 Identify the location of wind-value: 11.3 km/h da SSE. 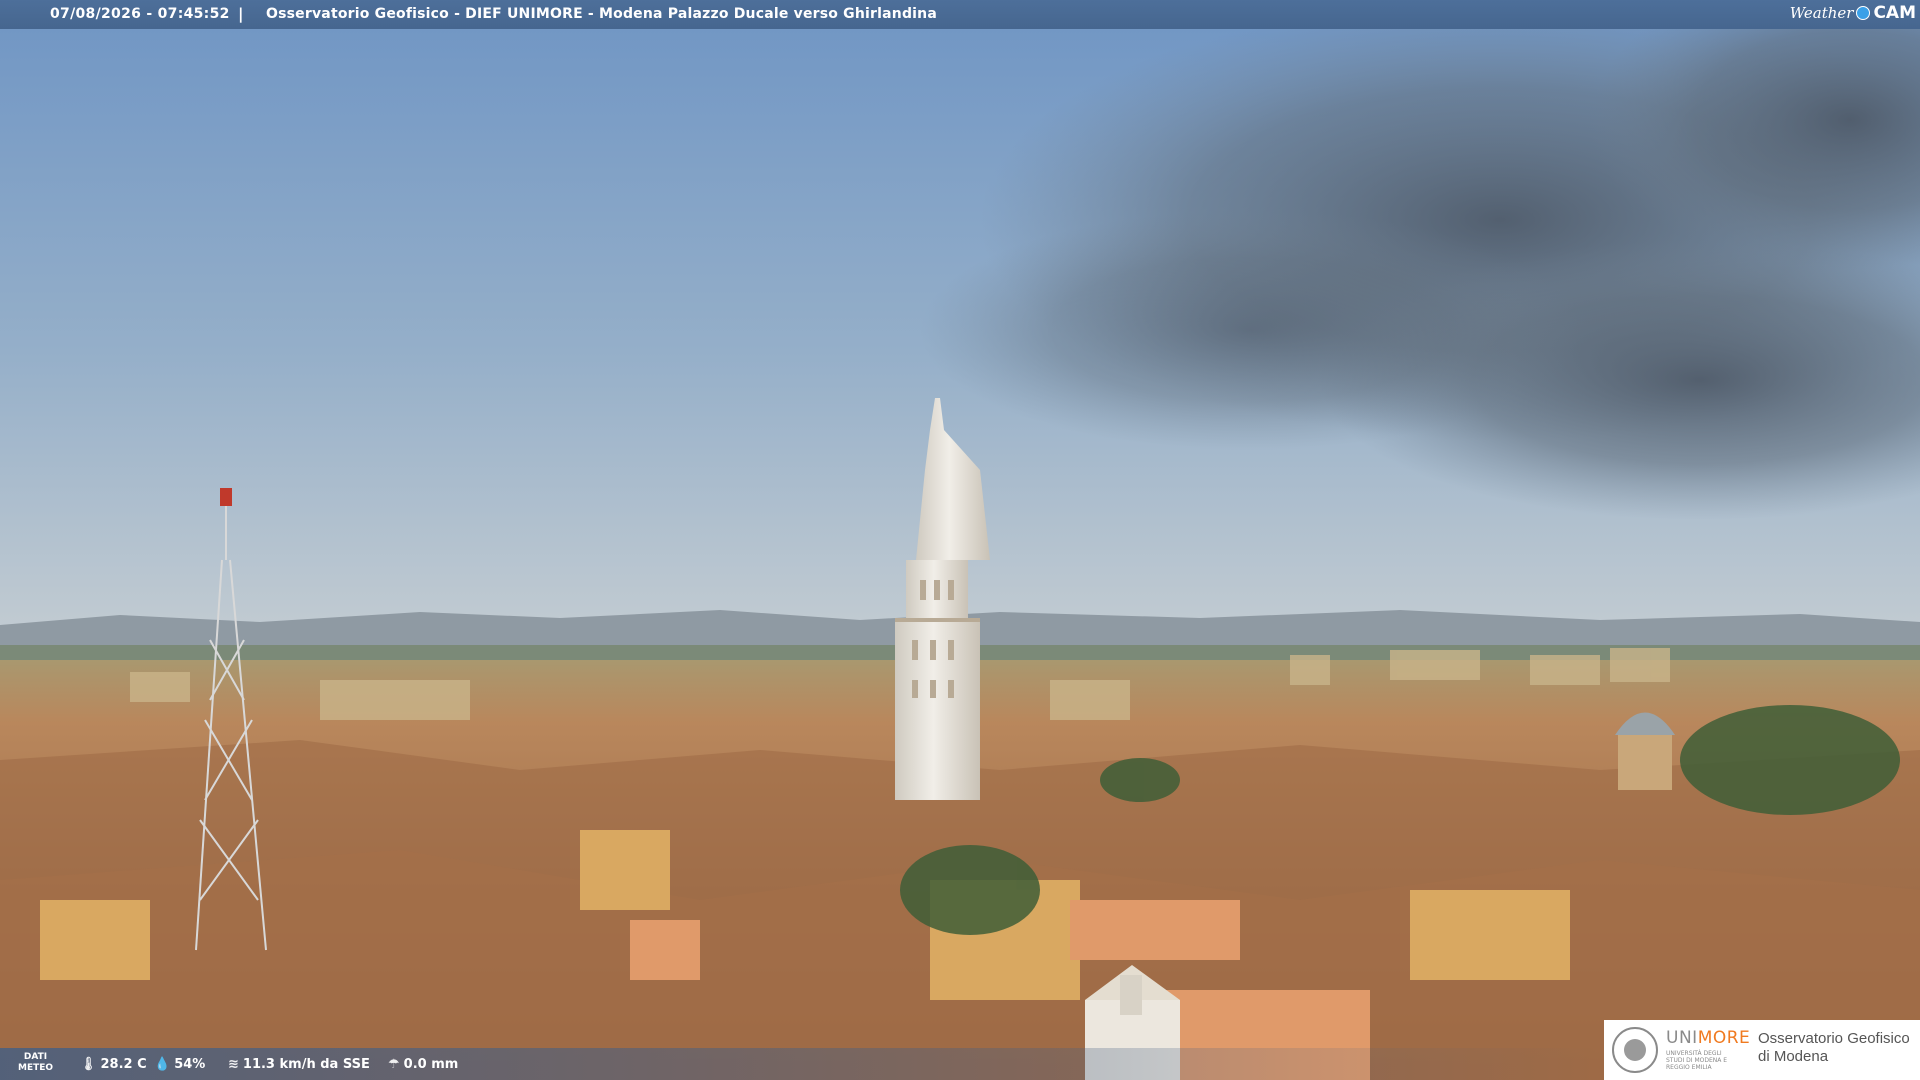
(306, 1064).